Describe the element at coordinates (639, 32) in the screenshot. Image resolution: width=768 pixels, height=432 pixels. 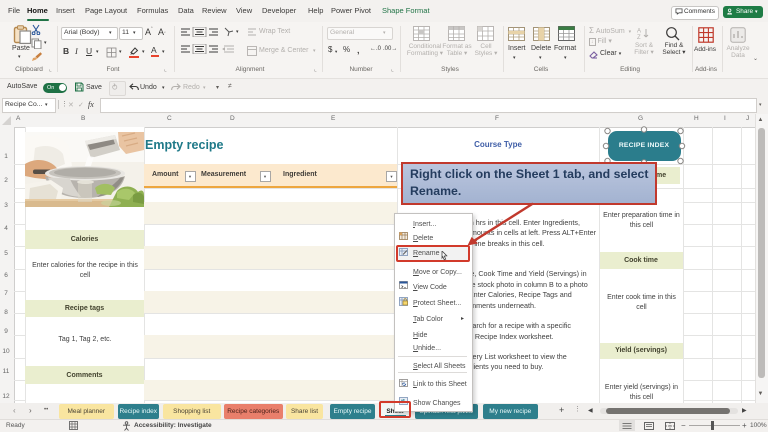
I see `svg-text: A` at that location.